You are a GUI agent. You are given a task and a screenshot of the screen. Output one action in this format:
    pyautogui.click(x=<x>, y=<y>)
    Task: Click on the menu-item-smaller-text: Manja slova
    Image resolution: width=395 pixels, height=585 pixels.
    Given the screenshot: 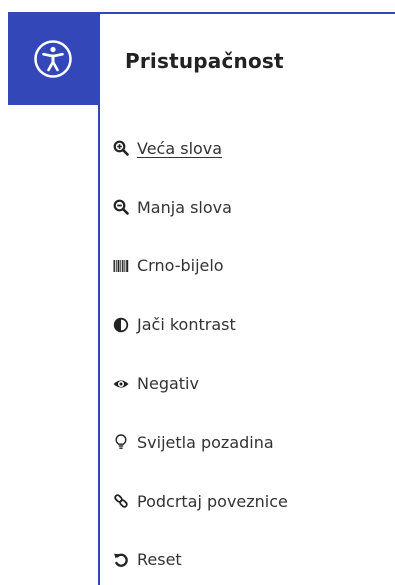 What is the action you would take?
    pyautogui.click(x=200, y=207)
    